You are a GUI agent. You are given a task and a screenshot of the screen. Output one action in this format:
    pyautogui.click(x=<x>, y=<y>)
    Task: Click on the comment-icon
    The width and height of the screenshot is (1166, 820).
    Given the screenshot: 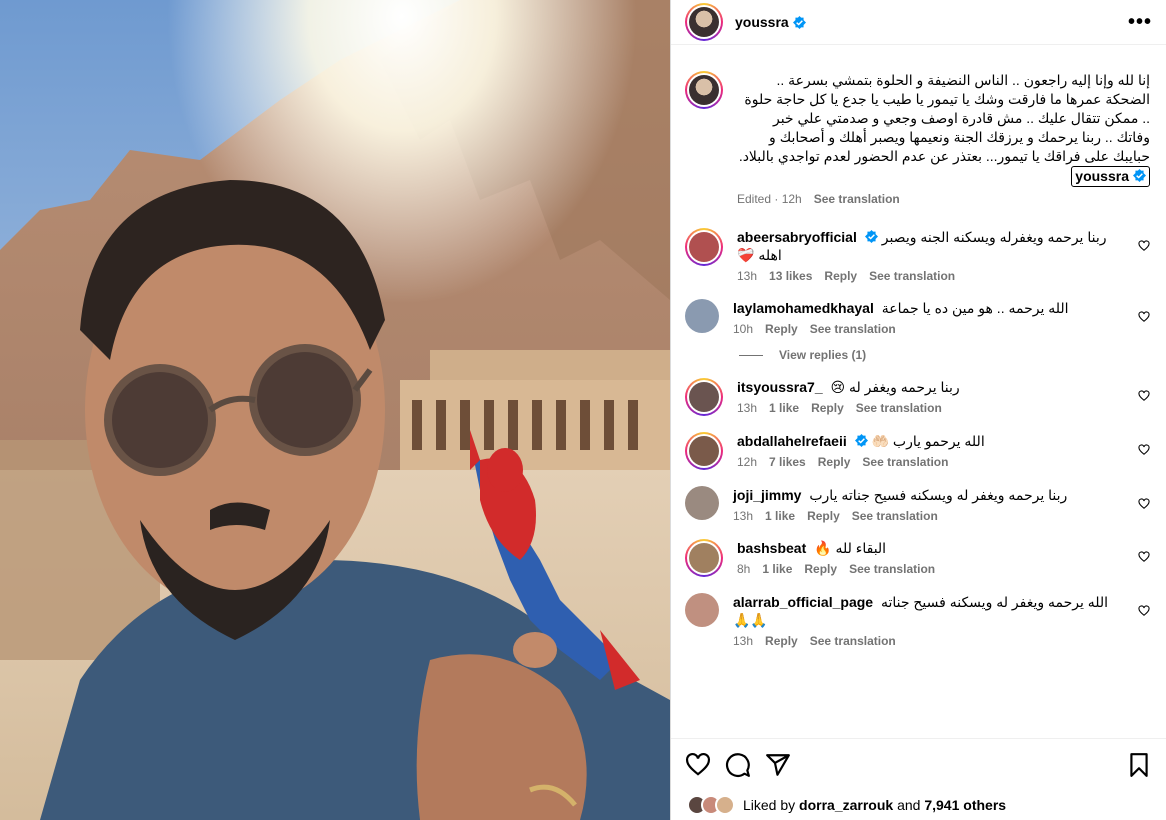 What is the action you would take?
    pyautogui.click(x=738, y=765)
    